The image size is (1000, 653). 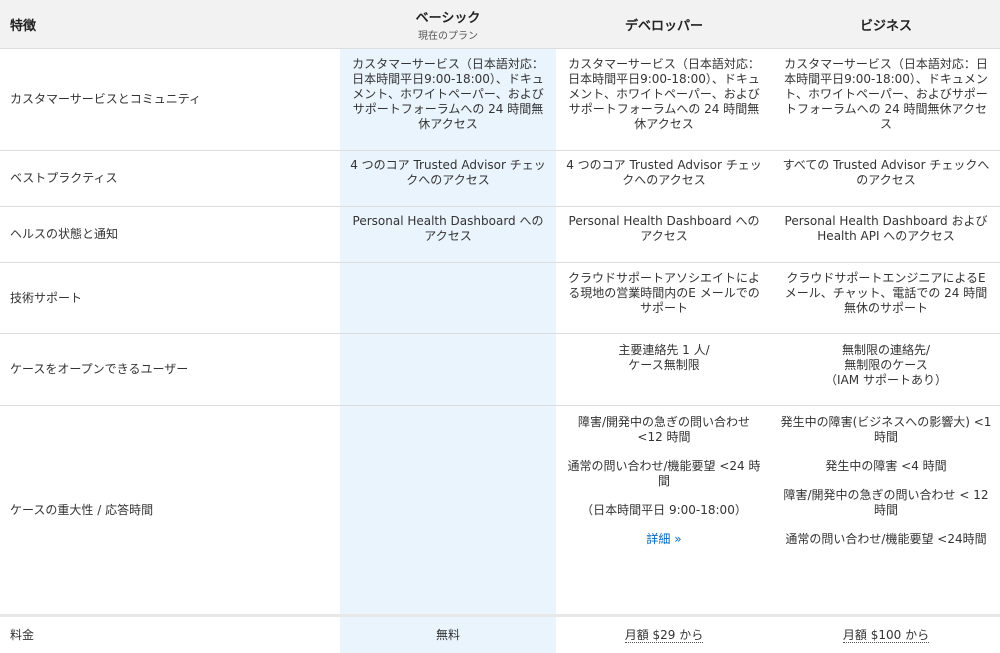 What do you see at coordinates (170, 634) in the screenshot?
I see `price-label: 料金` at bounding box center [170, 634].